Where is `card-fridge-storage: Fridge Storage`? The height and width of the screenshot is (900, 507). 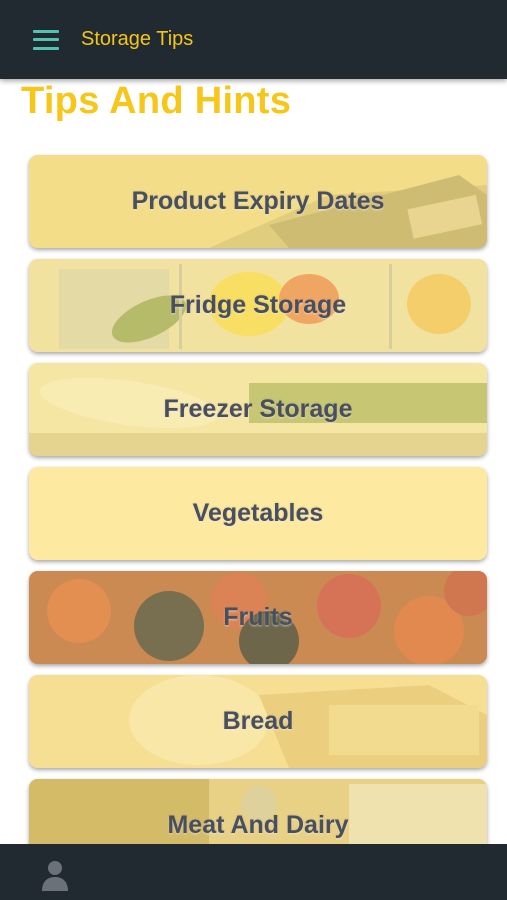 card-fridge-storage: Fridge Storage is located at coordinates (258, 305).